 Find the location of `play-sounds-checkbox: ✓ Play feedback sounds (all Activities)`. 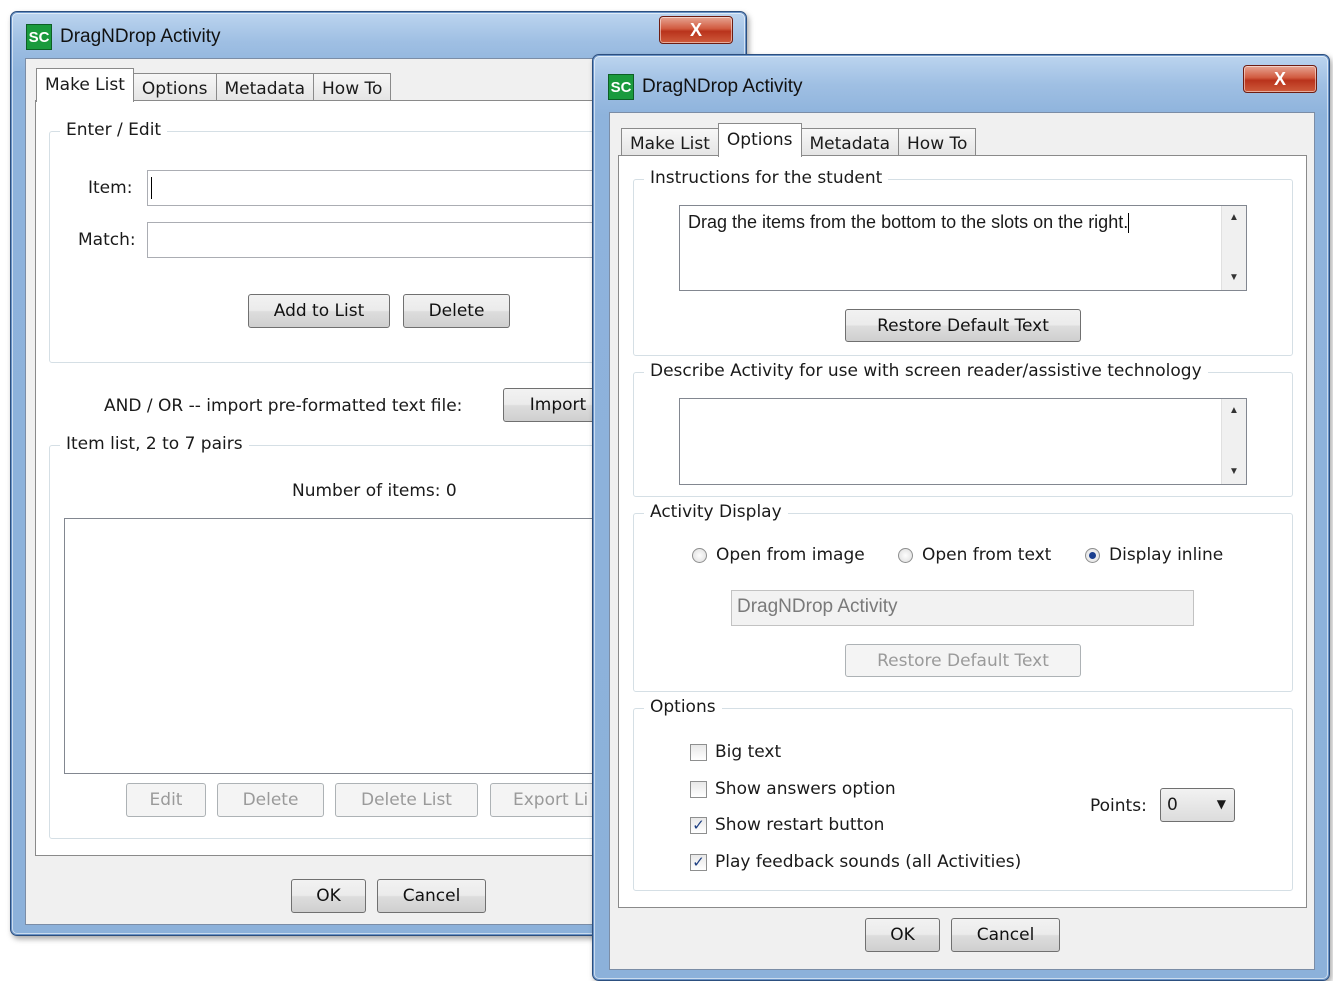

play-sounds-checkbox: ✓ Play feedback sounds (all Activities) is located at coordinates (855, 862).